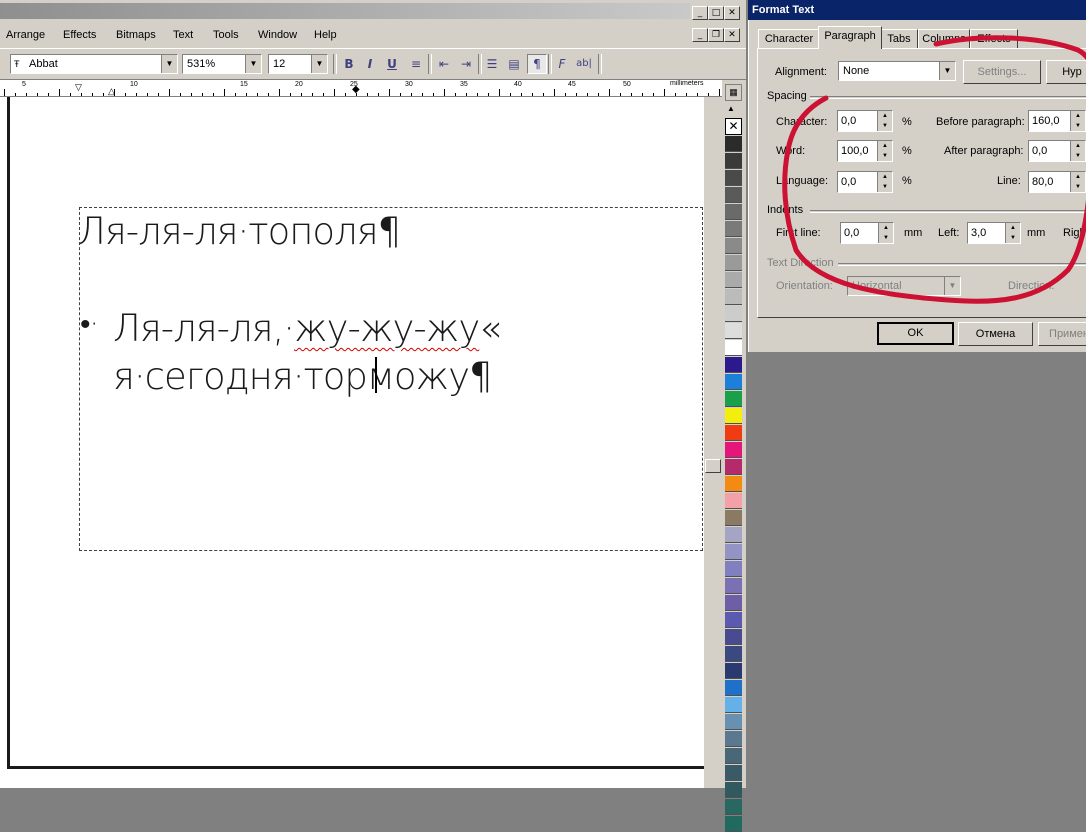 Image resolution: width=1086 pixels, height=832 pixels. Describe the element at coordinates (944, 39) in the screenshot. I see `tab-columns: Columns` at that location.